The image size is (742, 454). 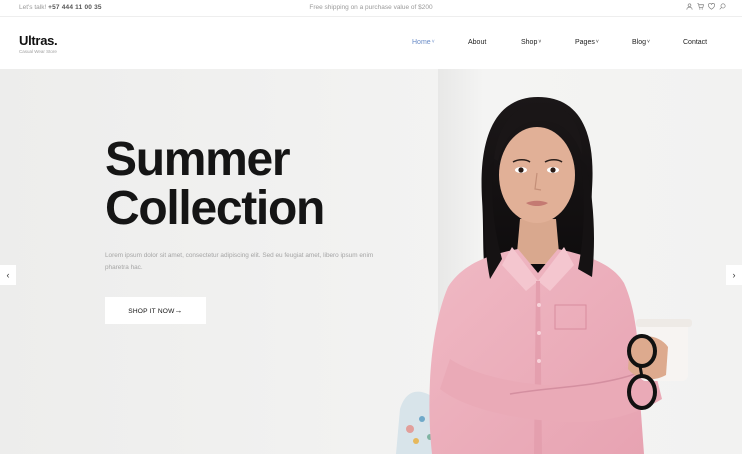 I want to click on nav-home-label: Home, so click(x=421, y=42).